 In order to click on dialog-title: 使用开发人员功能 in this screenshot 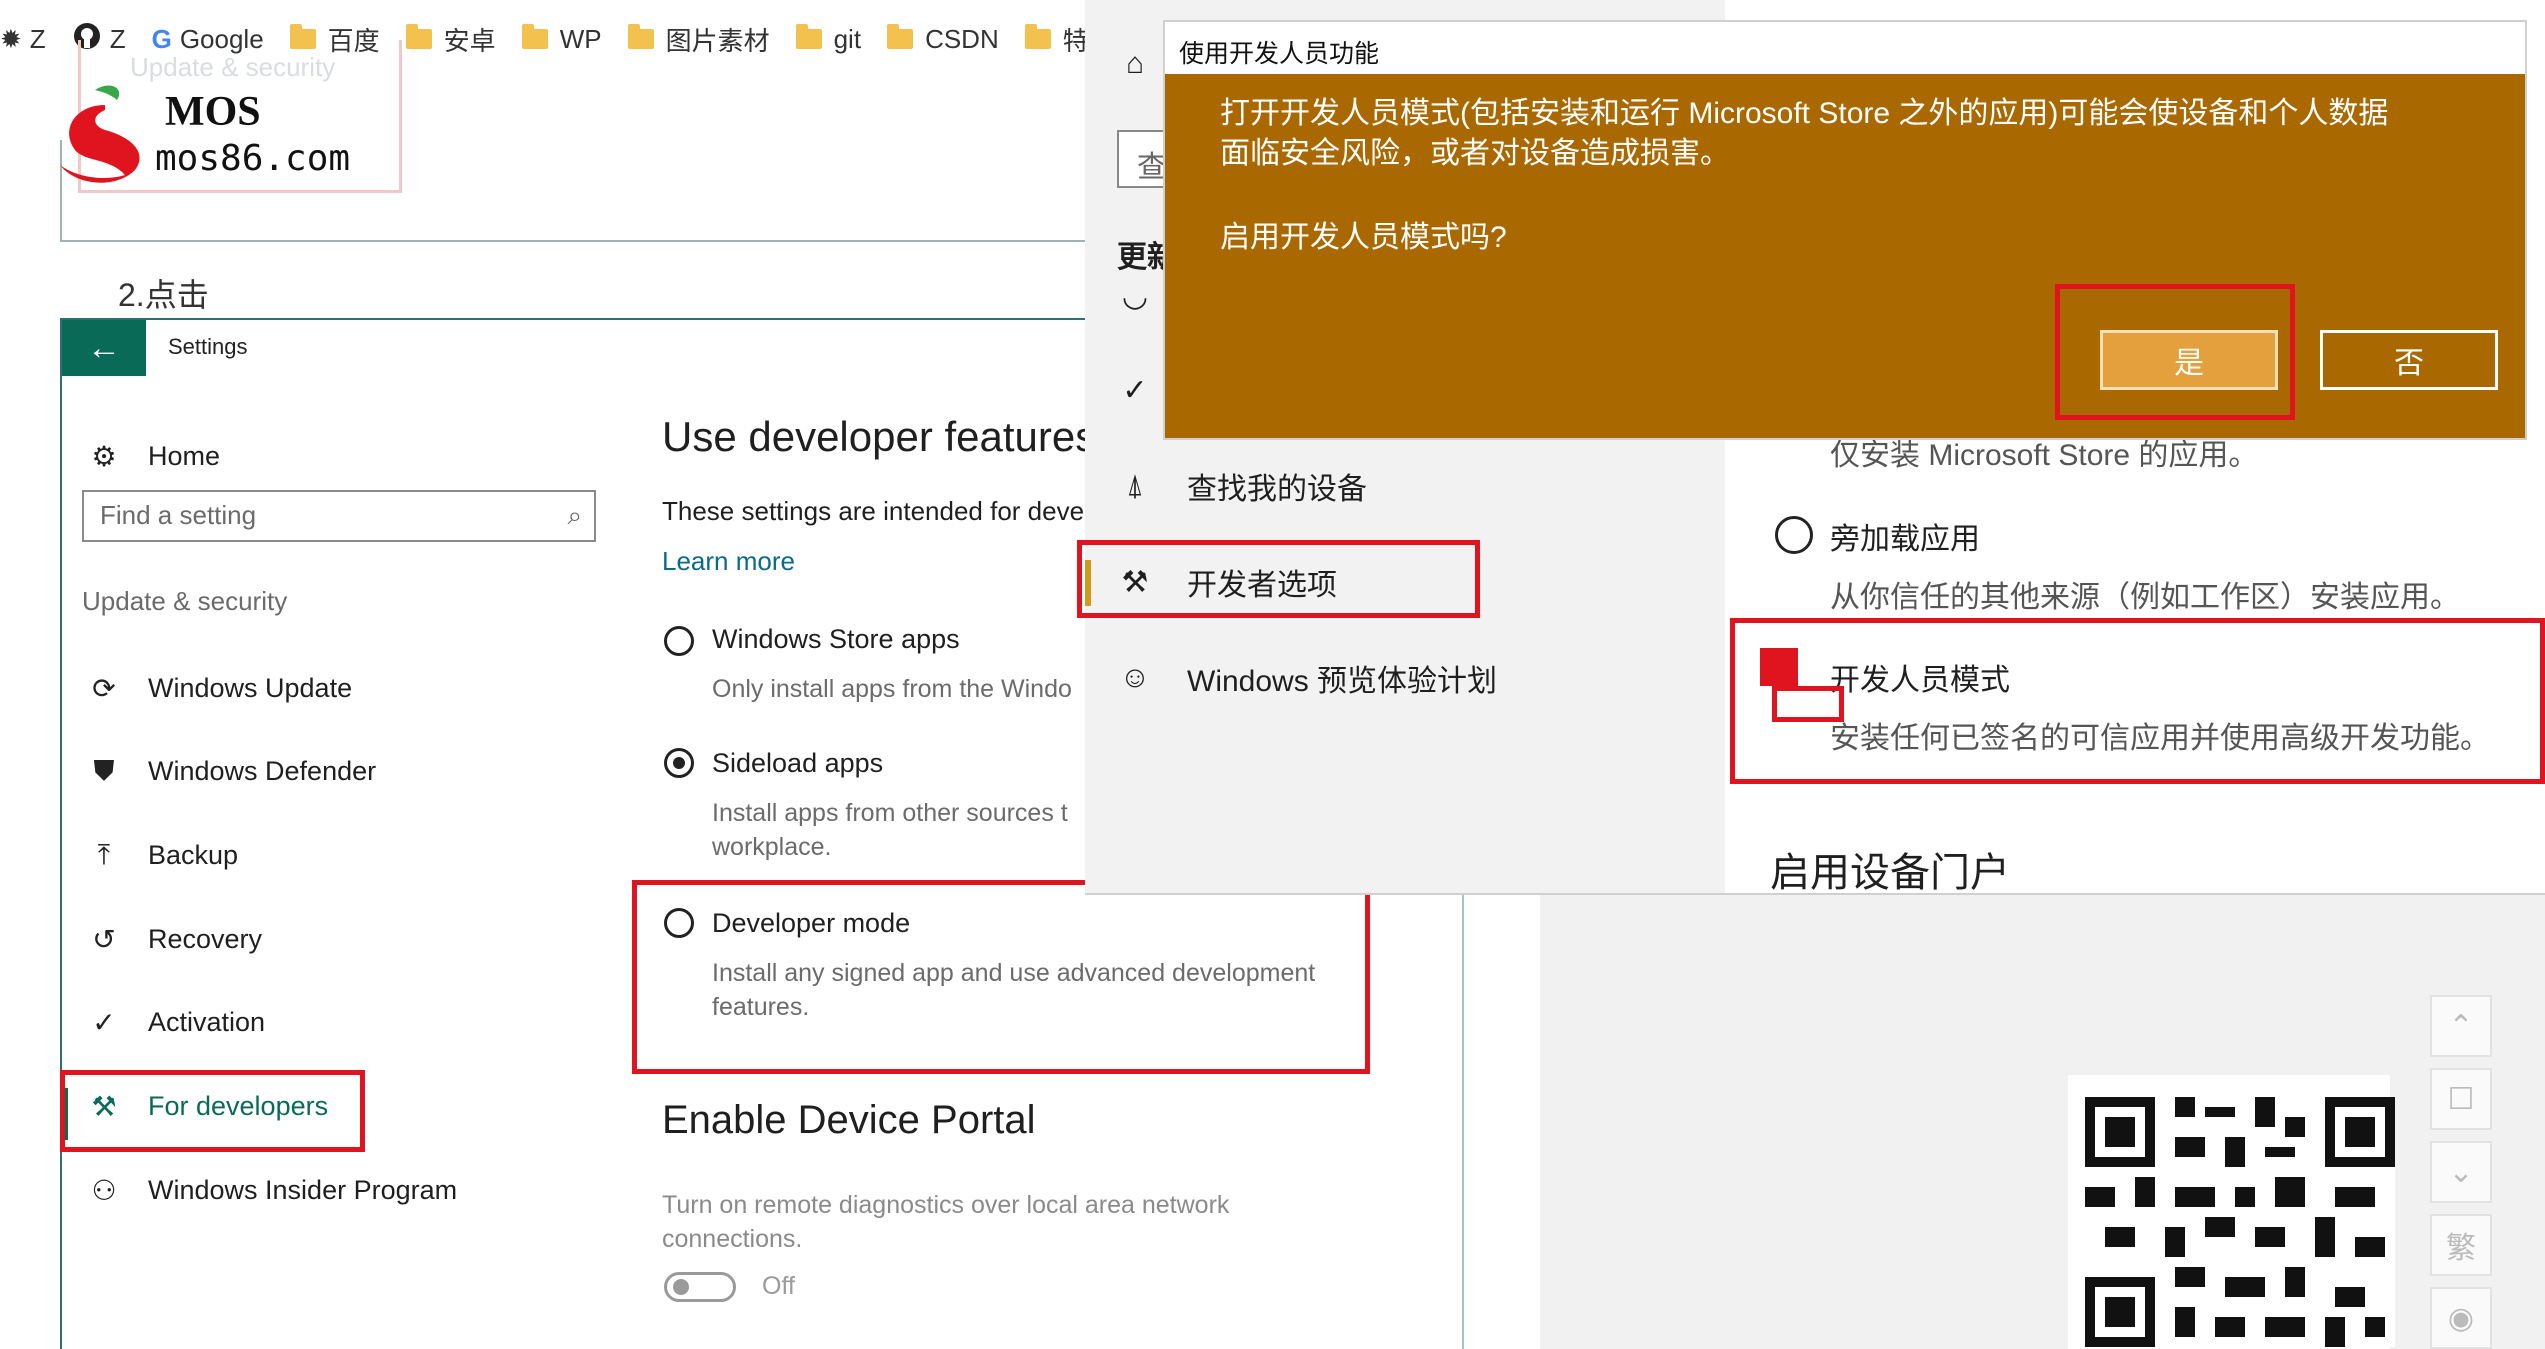, I will do `click(1845, 48)`.